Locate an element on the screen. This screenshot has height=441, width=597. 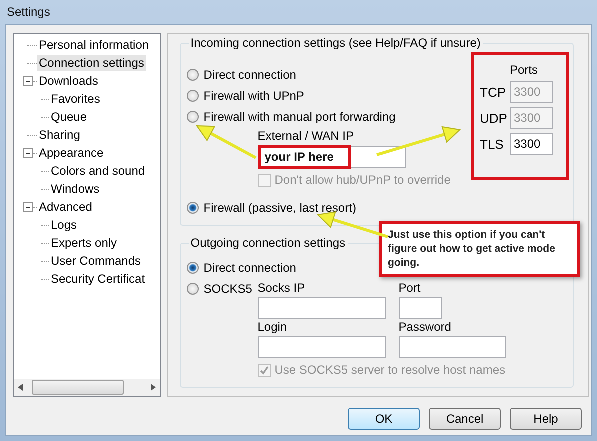
window-title: Settings is located at coordinates (28, 12).